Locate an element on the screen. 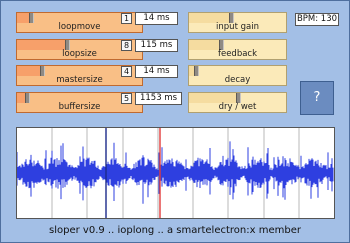 The width and height of the screenshot is (350, 243). loopsize-index: 8 is located at coordinates (126, 45).